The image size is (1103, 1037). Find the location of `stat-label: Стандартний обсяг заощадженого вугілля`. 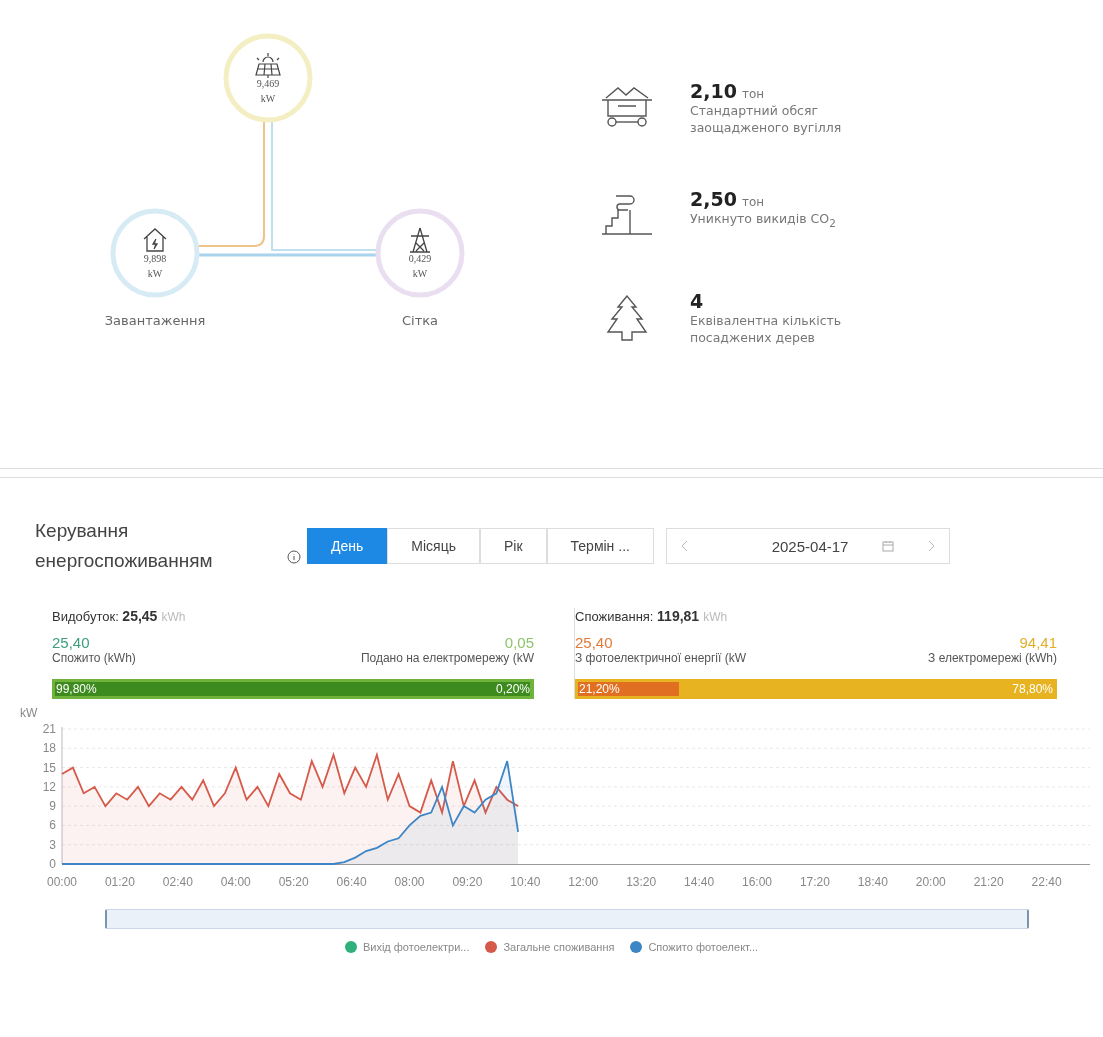

stat-label: Стандартний обсяг заощадженого вугілля is located at coordinates (766, 119).